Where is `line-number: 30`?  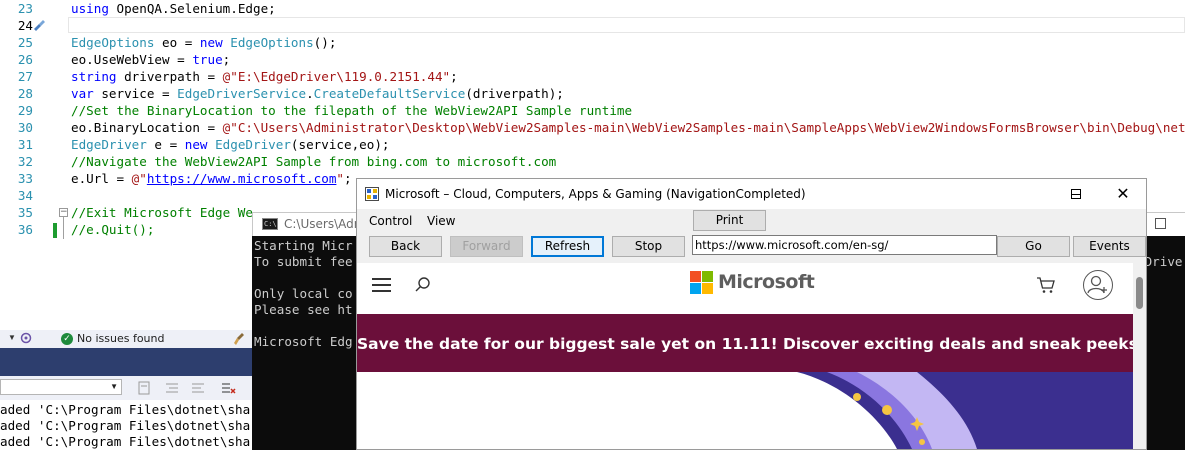
line-number: 30 is located at coordinates (25, 127).